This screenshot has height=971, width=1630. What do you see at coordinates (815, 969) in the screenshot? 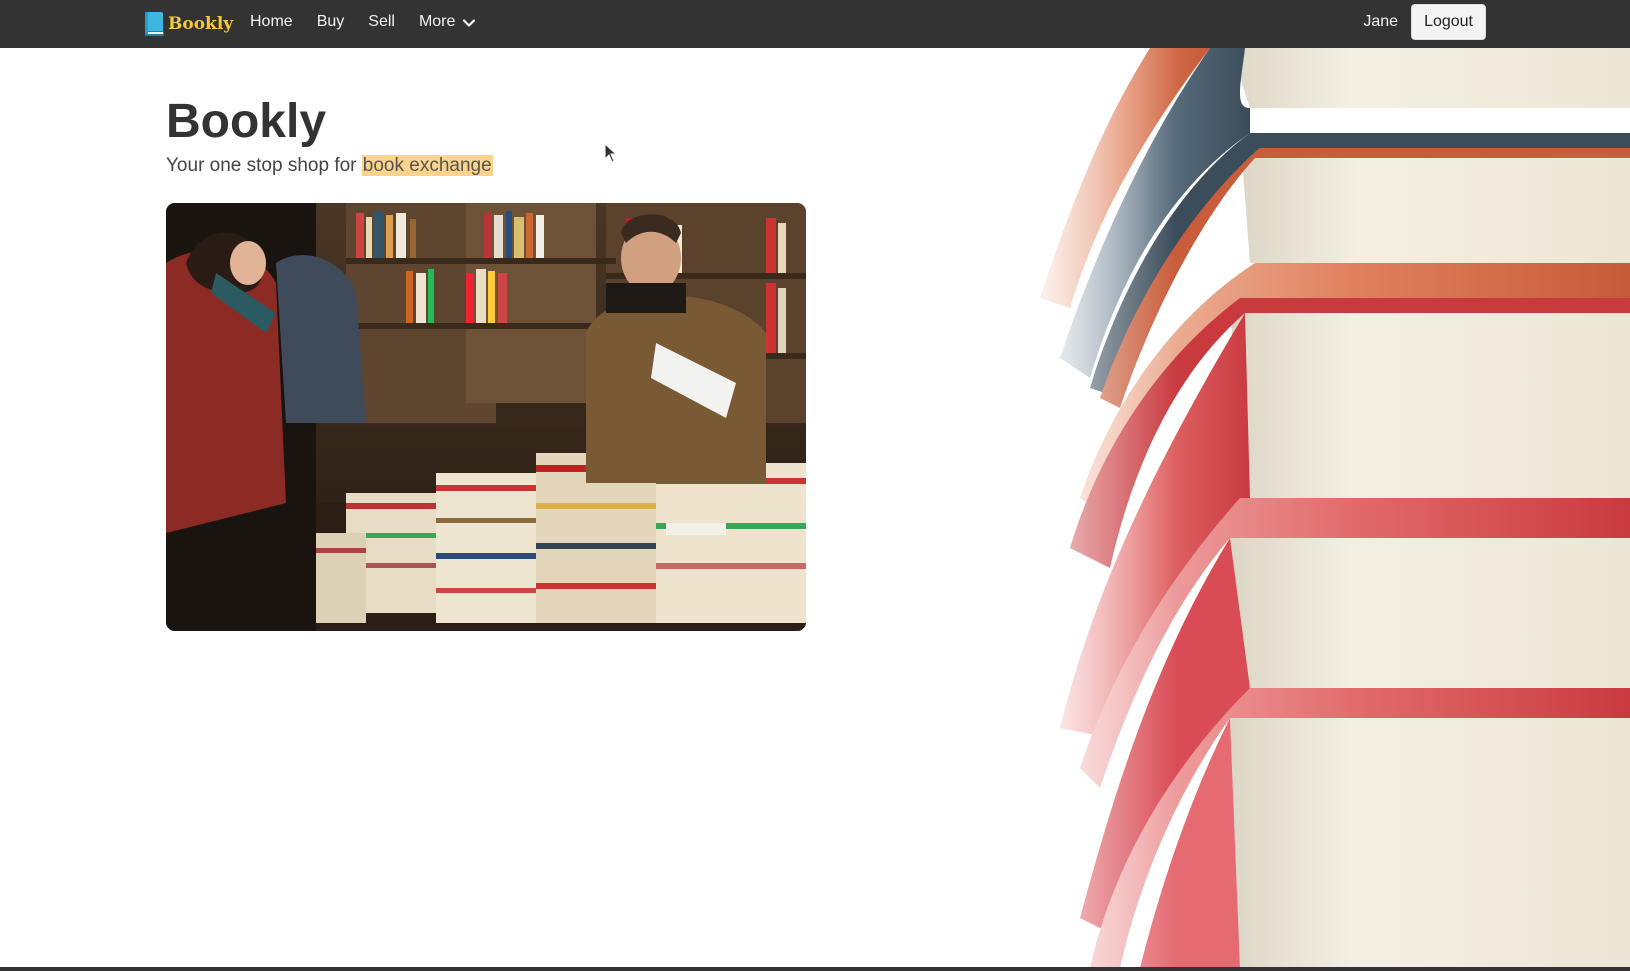
I see `bottom-edge-bar` at bounding box center [815, 969].